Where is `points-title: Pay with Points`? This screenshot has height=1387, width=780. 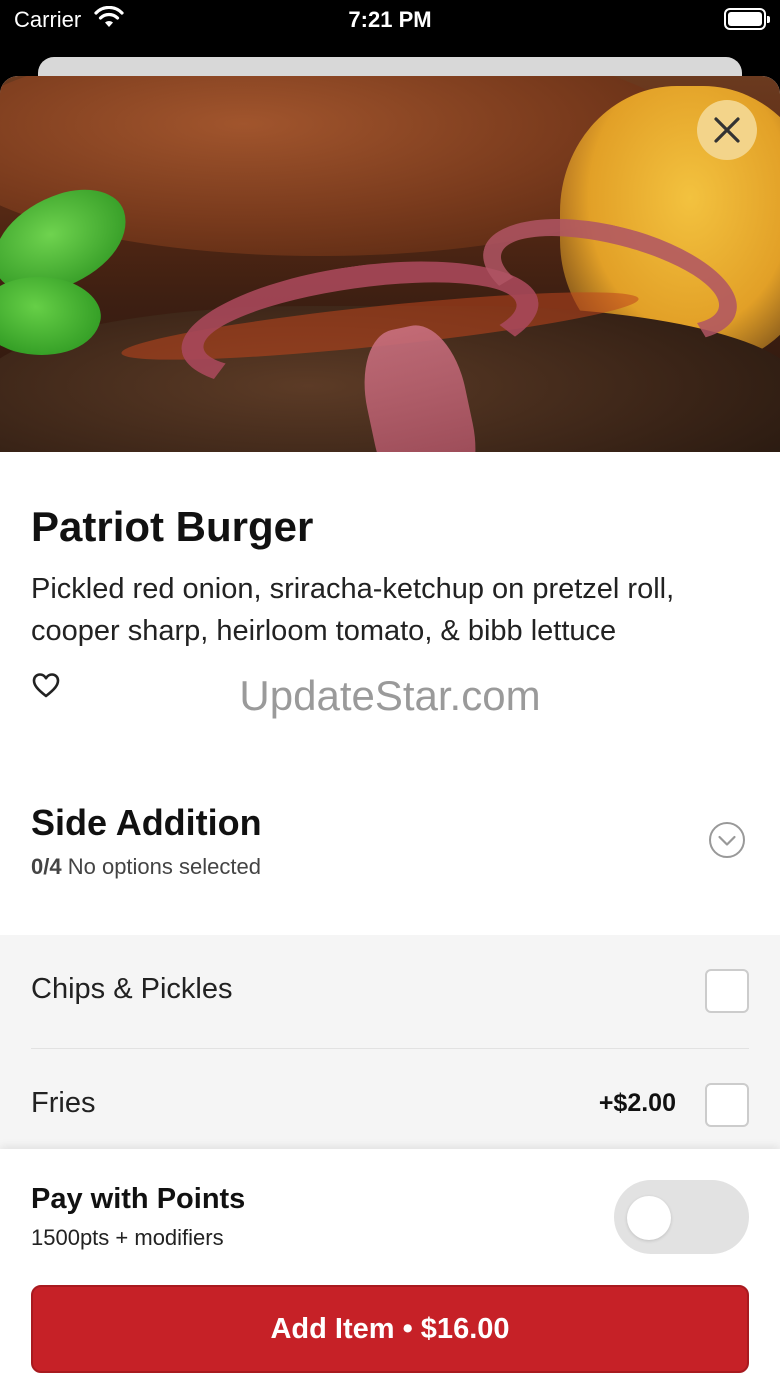 points-title: Pay with Points is located at coordinates (138, 1199).